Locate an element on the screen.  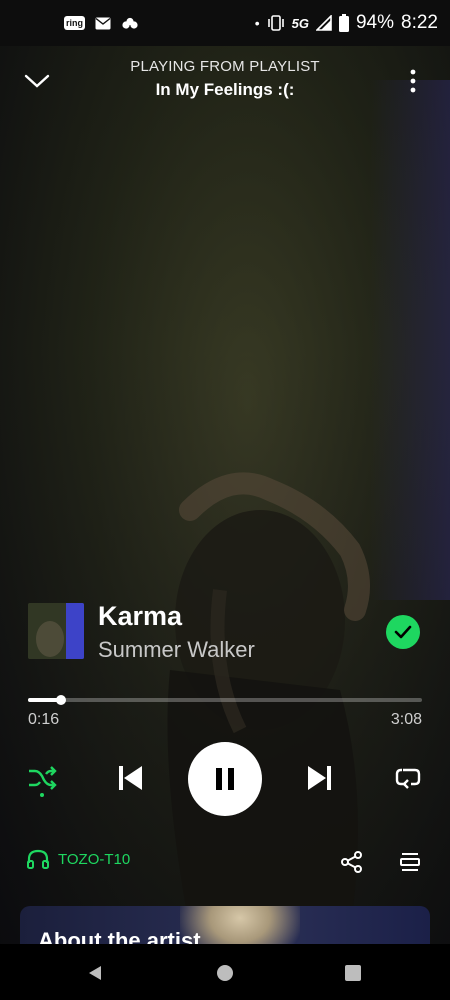
elapsed-time: 0:16 is located at coordinates (44, 719).